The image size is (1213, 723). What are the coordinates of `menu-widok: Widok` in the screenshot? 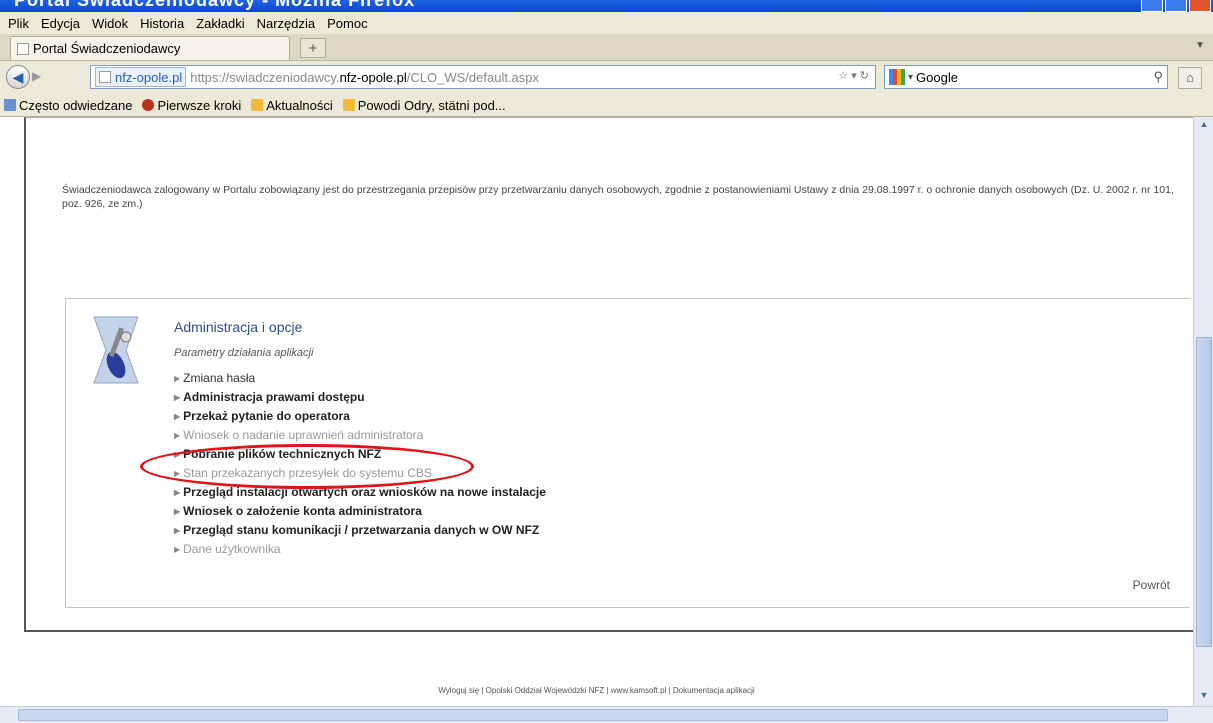 It's located at (110, 23).